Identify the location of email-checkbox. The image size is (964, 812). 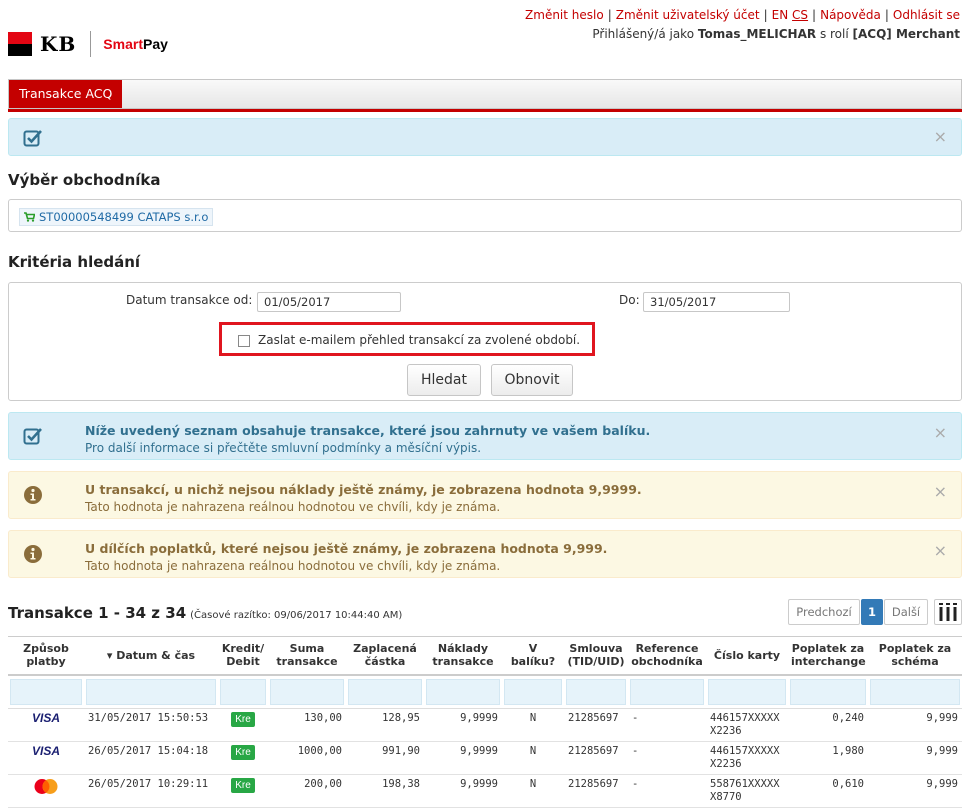
(244, 341).